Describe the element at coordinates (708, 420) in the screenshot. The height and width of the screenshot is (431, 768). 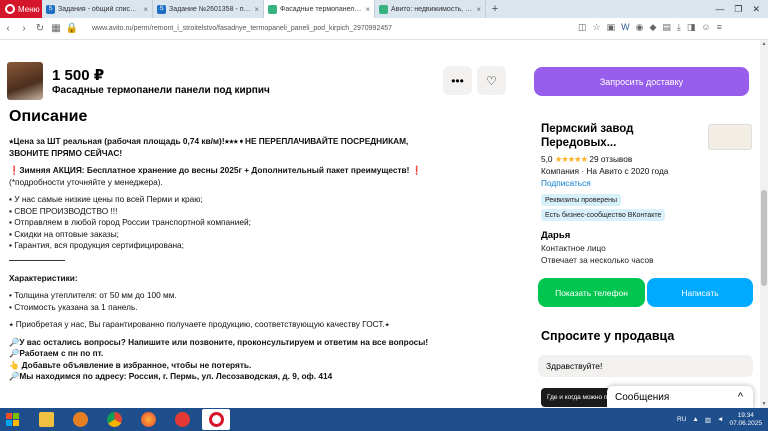
I see `network-icon: ▥` at that location.